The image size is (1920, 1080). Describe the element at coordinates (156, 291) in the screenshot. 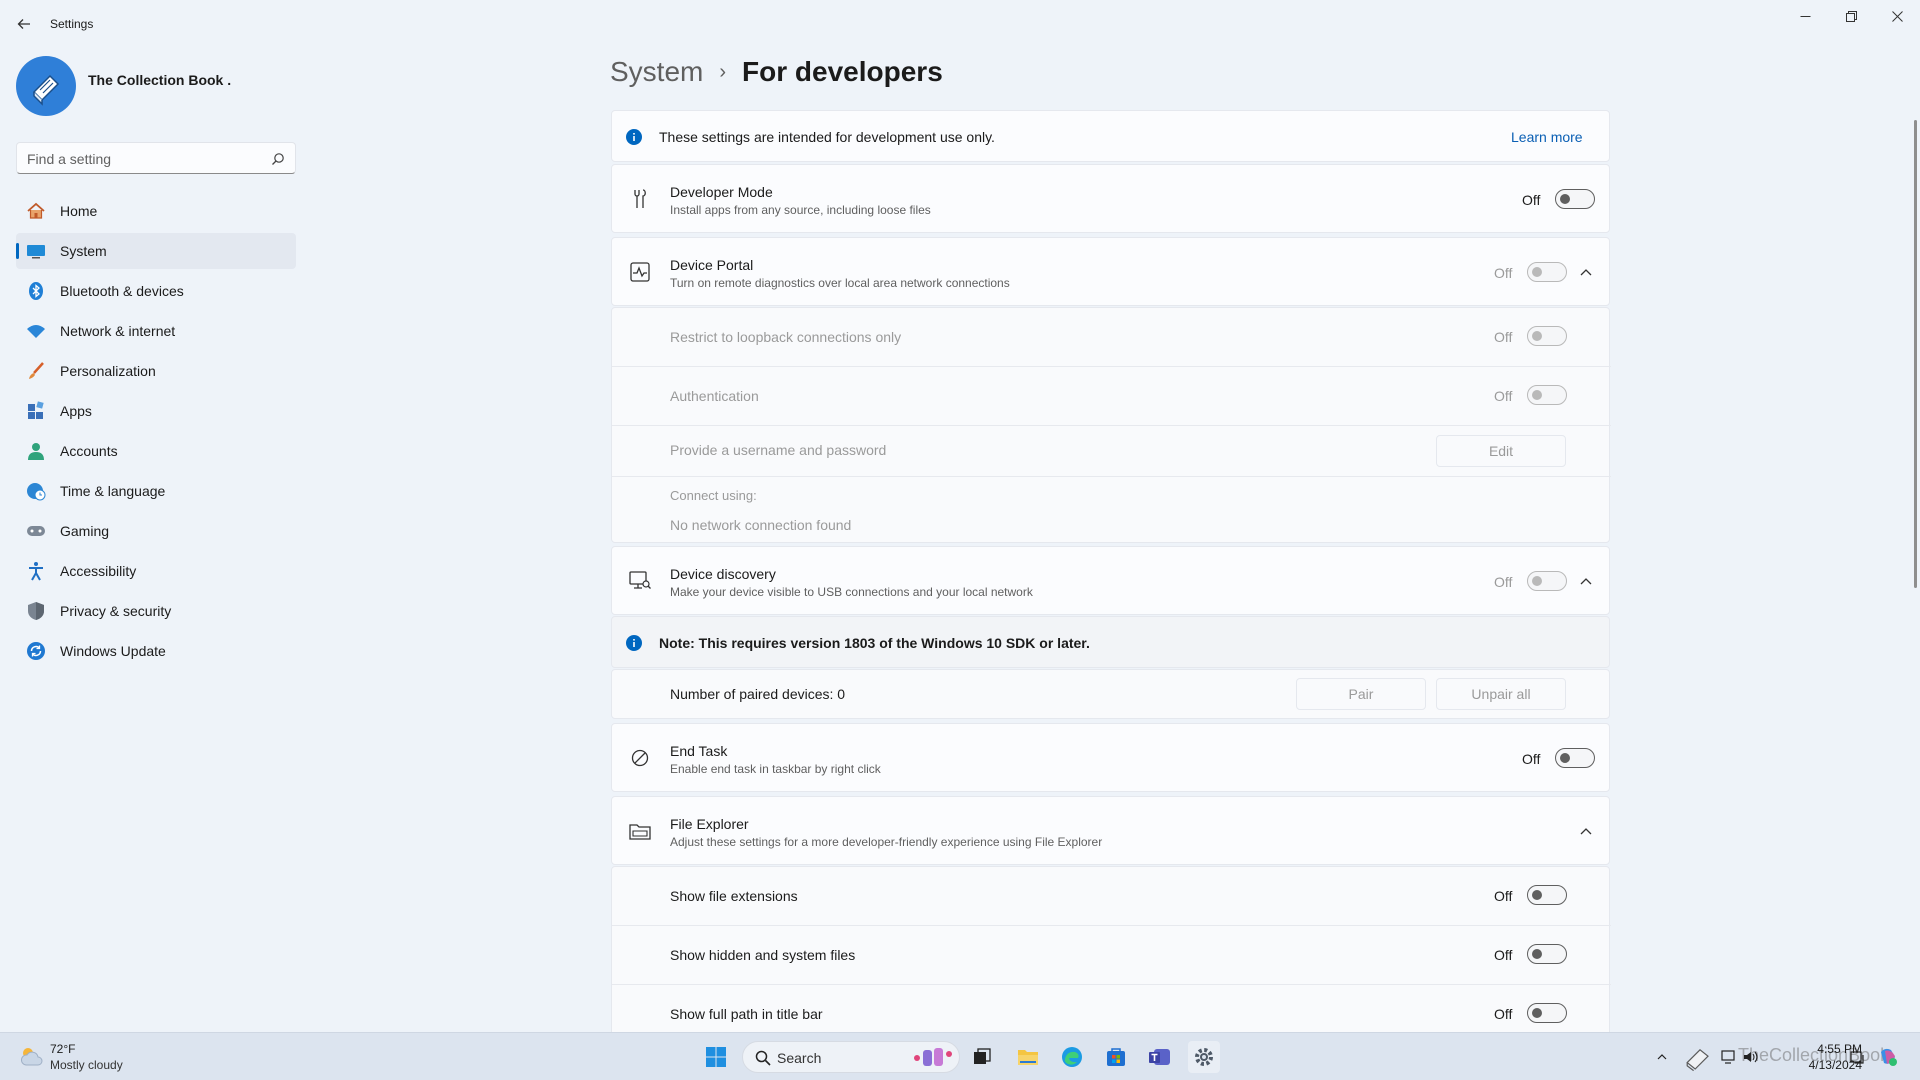

I see `sidebar-item-bluetooth: Bluetooth & devices` at that location.